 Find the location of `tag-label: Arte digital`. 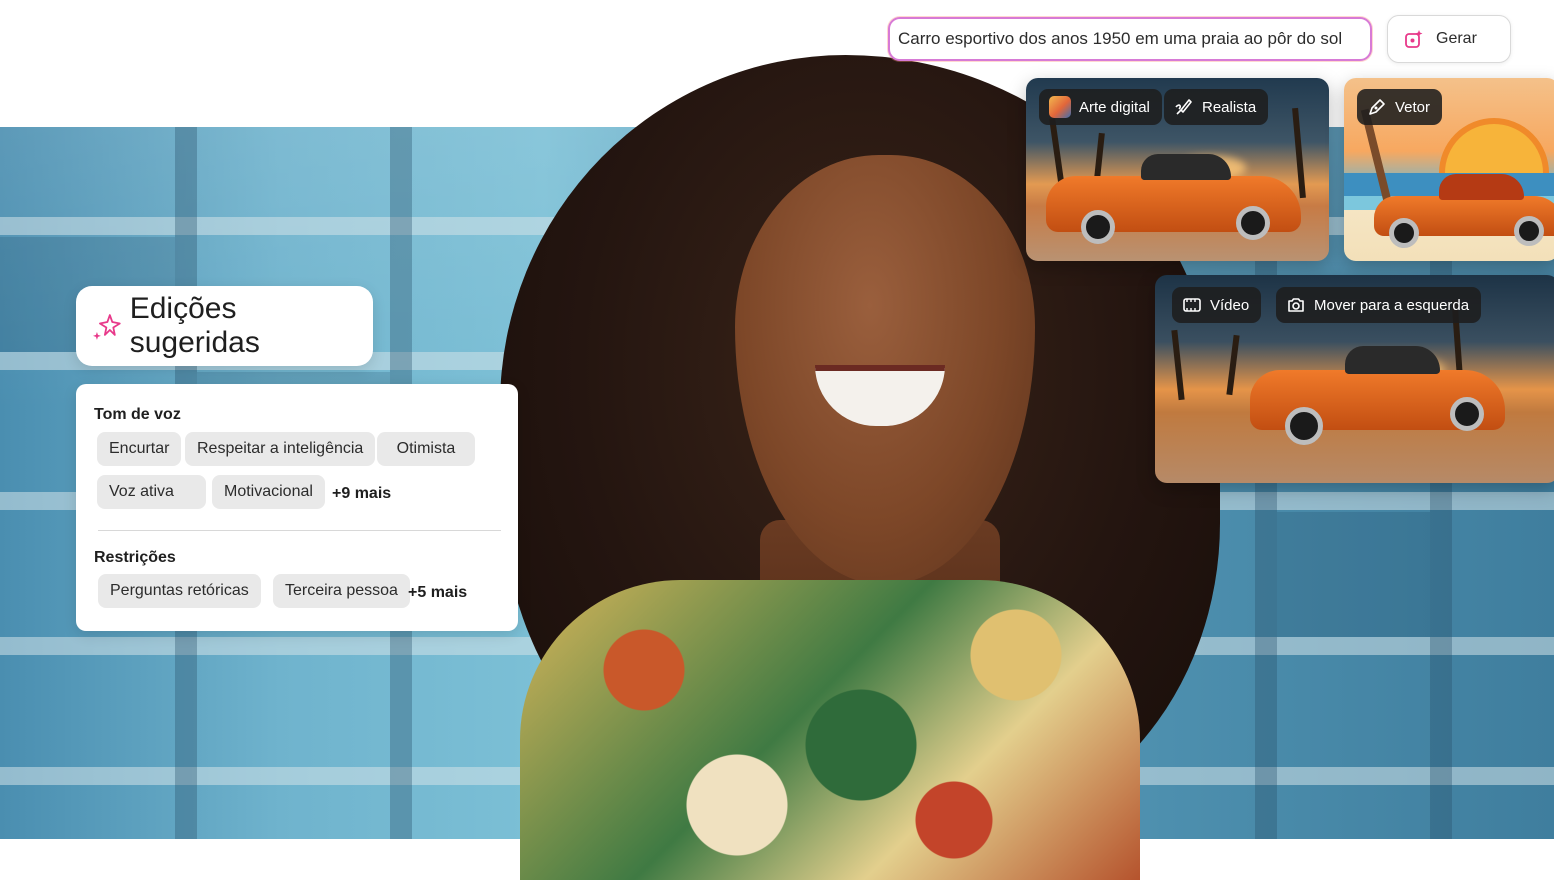

tag-label: Arte digital is located at coordinates (1114, 107).